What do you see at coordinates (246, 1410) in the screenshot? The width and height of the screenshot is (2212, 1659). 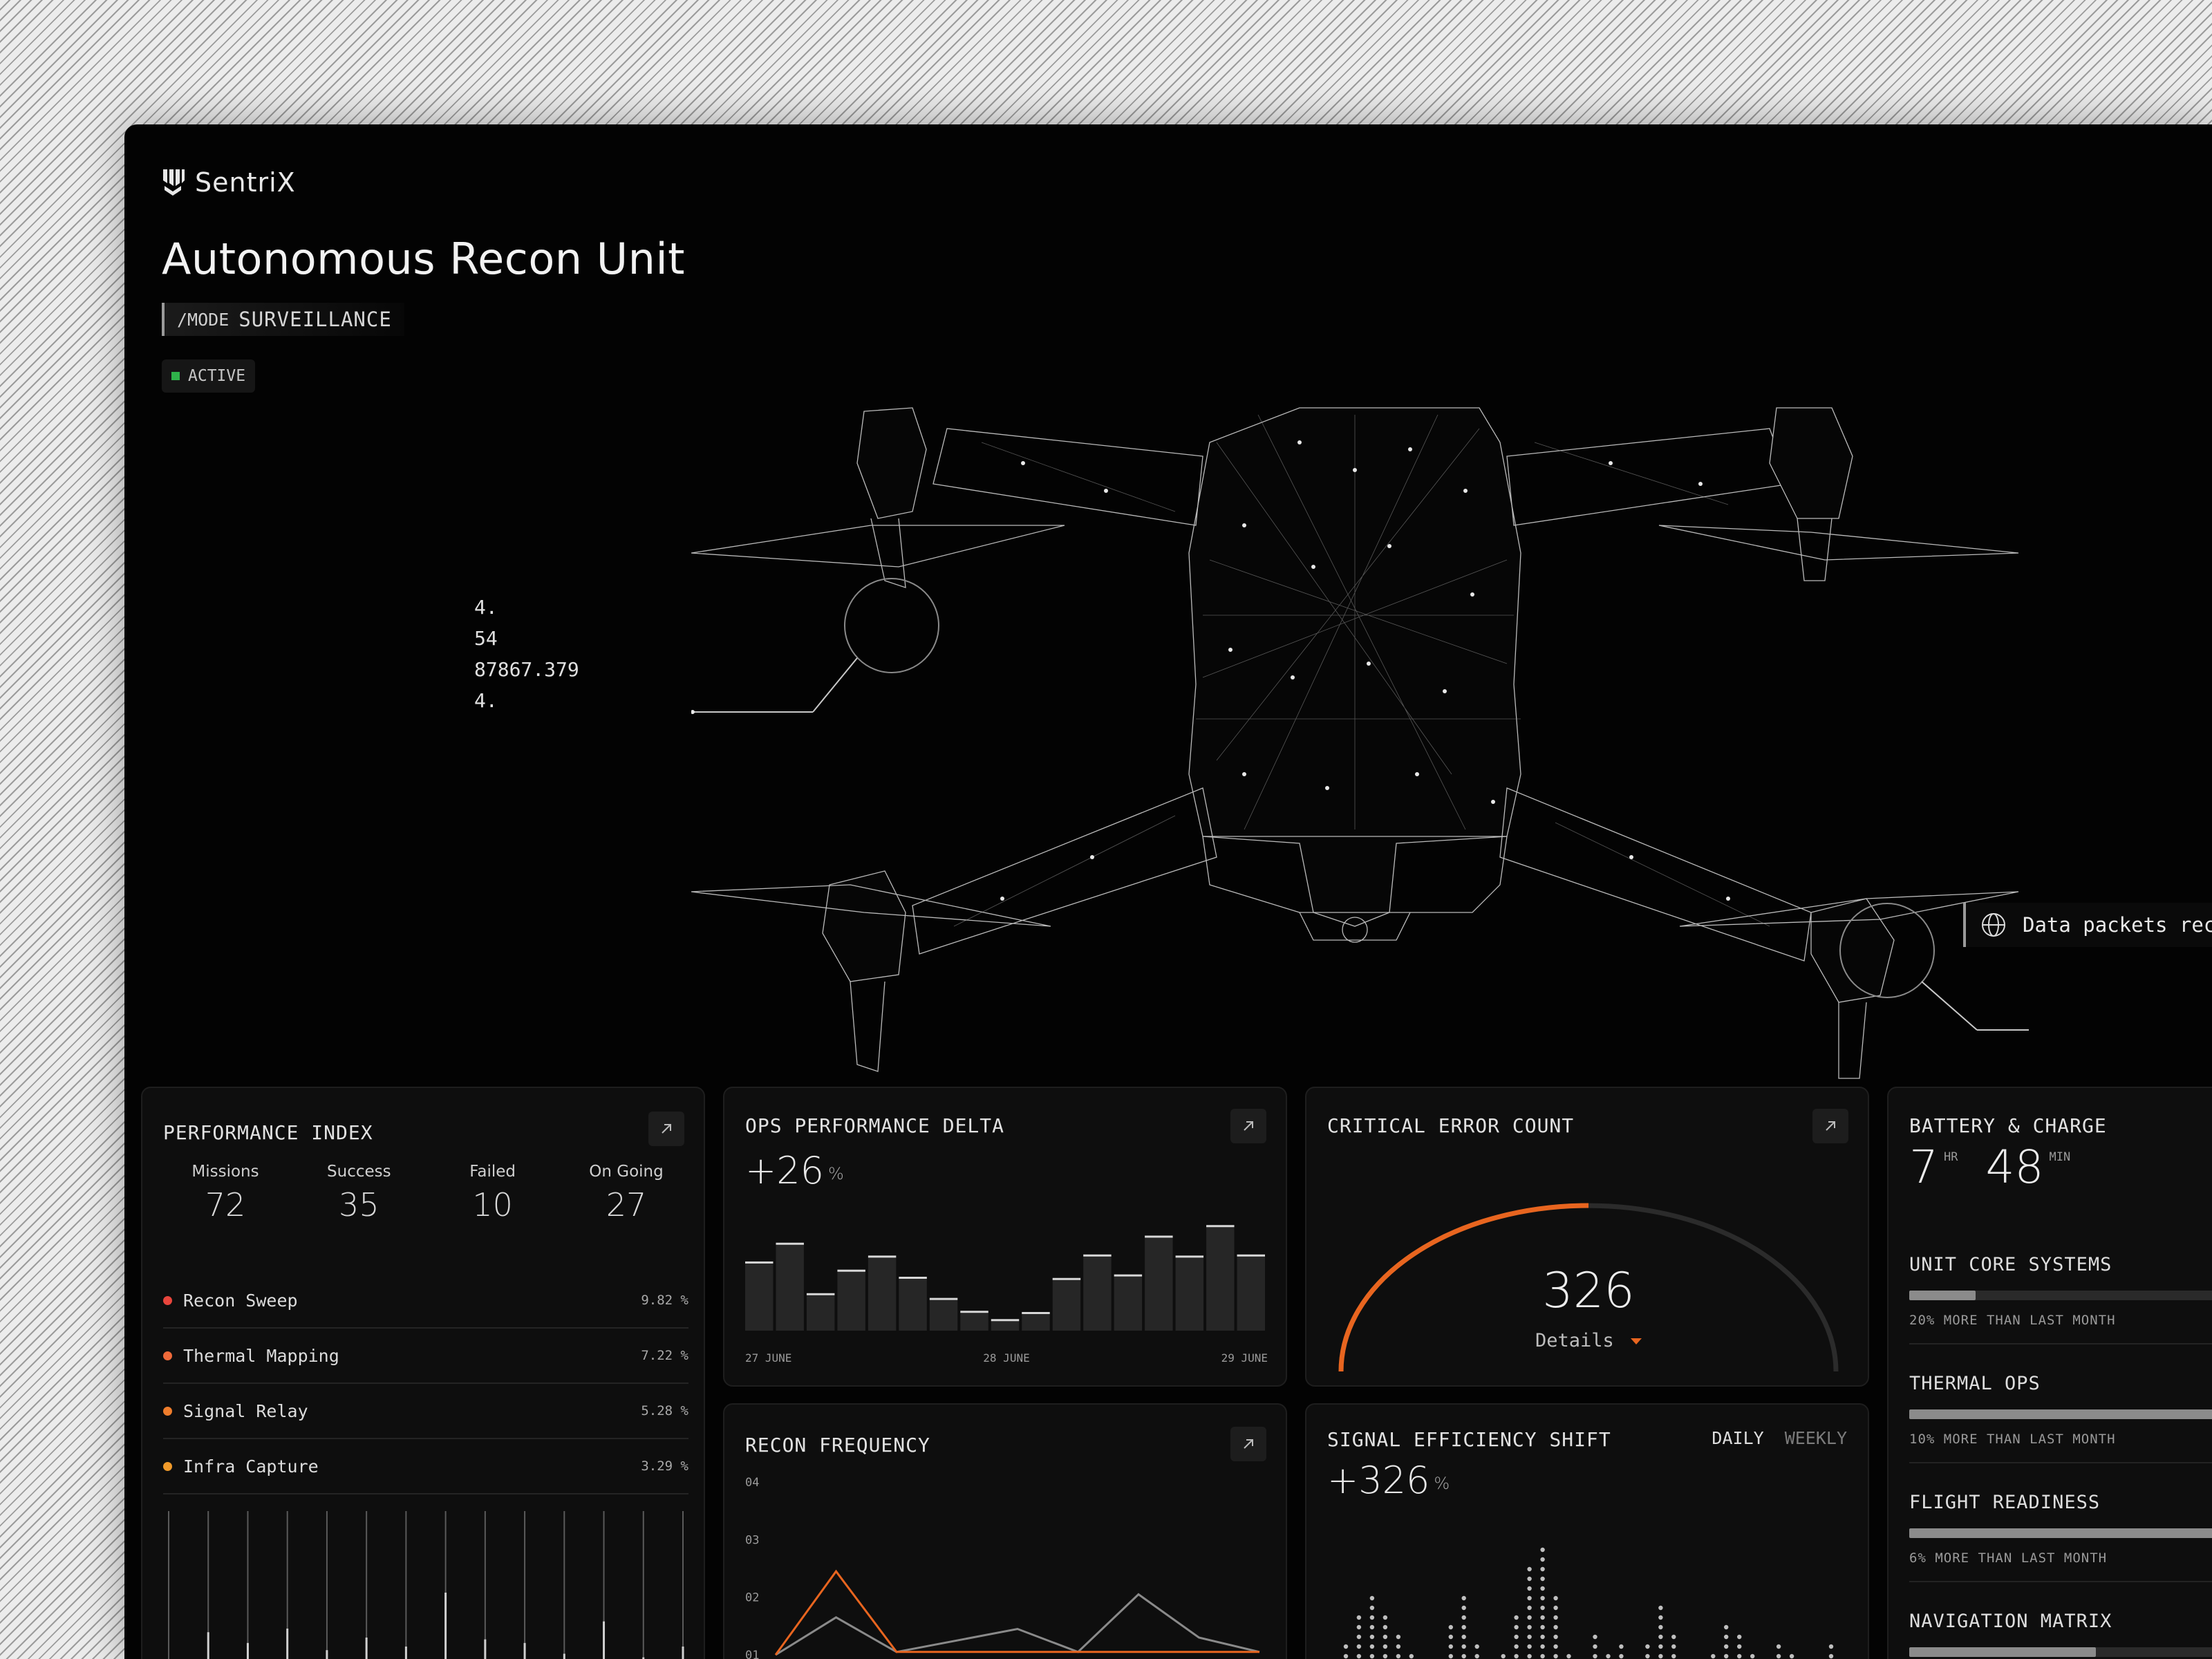 I see `list-item-label: Signal Relay` at bounding box center [246, 1410].